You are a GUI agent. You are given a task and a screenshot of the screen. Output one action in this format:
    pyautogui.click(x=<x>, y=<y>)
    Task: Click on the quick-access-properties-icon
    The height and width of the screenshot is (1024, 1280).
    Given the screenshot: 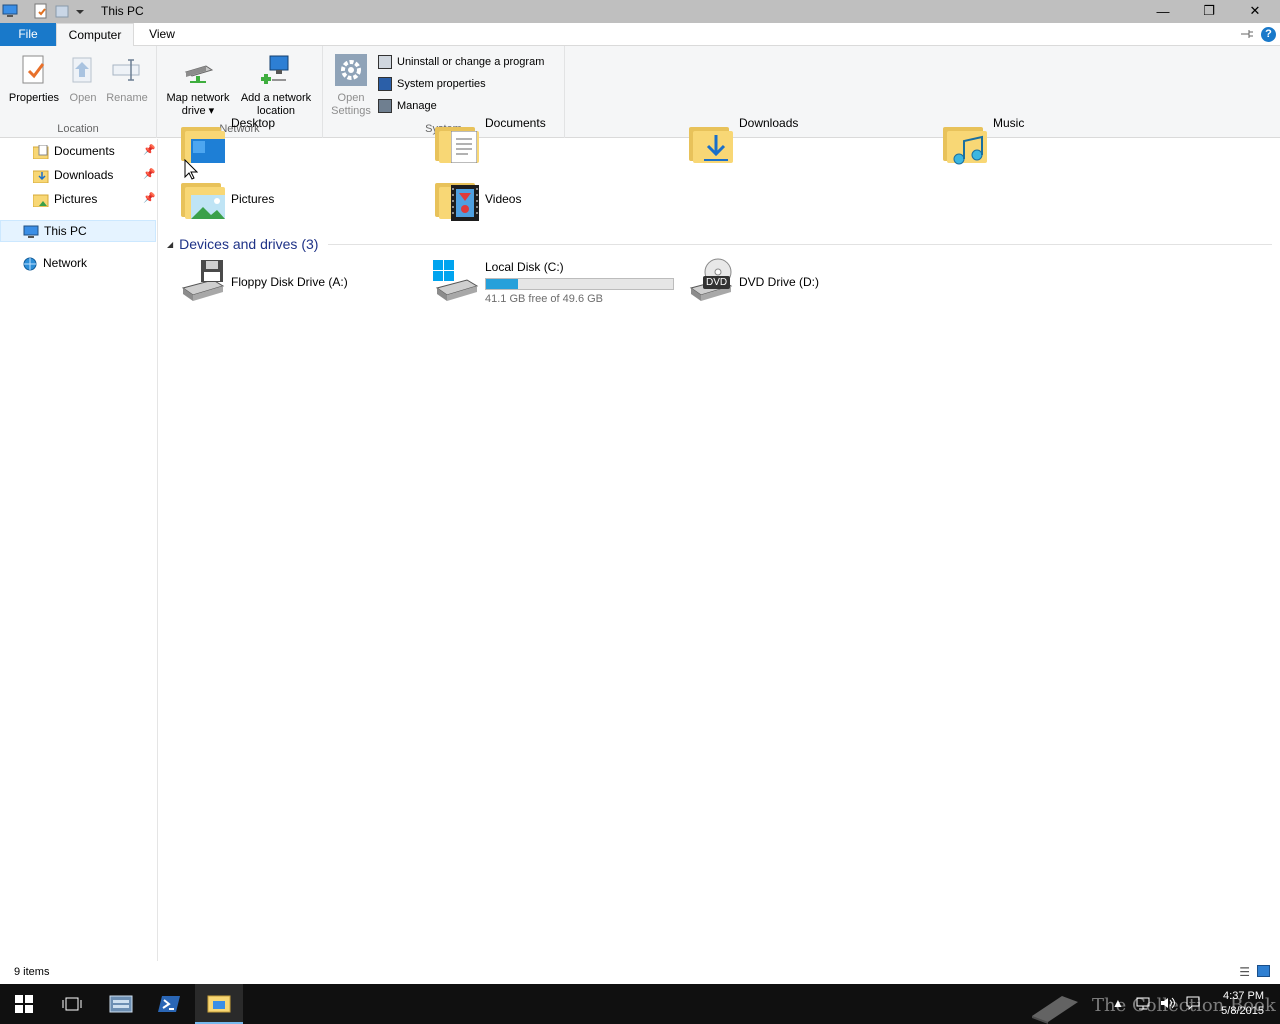 What is the action you would take?
    pyautogui.click(x=41, y=11)
    